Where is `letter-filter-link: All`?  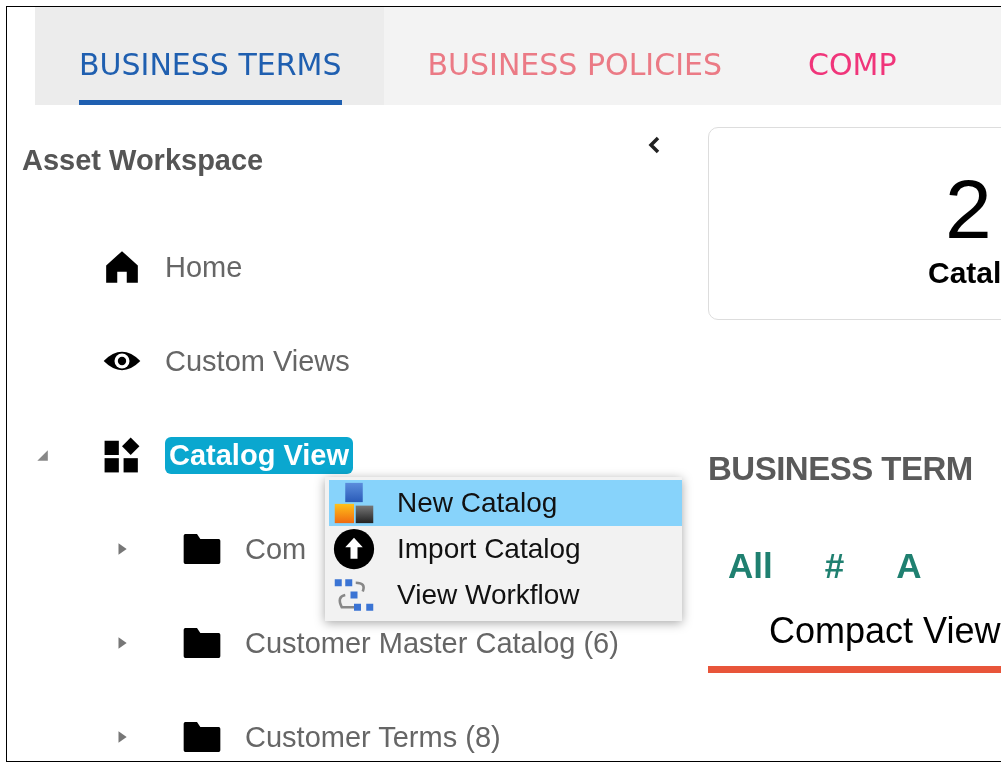 letter-filter-link: All is located at coordinates (750, 566).